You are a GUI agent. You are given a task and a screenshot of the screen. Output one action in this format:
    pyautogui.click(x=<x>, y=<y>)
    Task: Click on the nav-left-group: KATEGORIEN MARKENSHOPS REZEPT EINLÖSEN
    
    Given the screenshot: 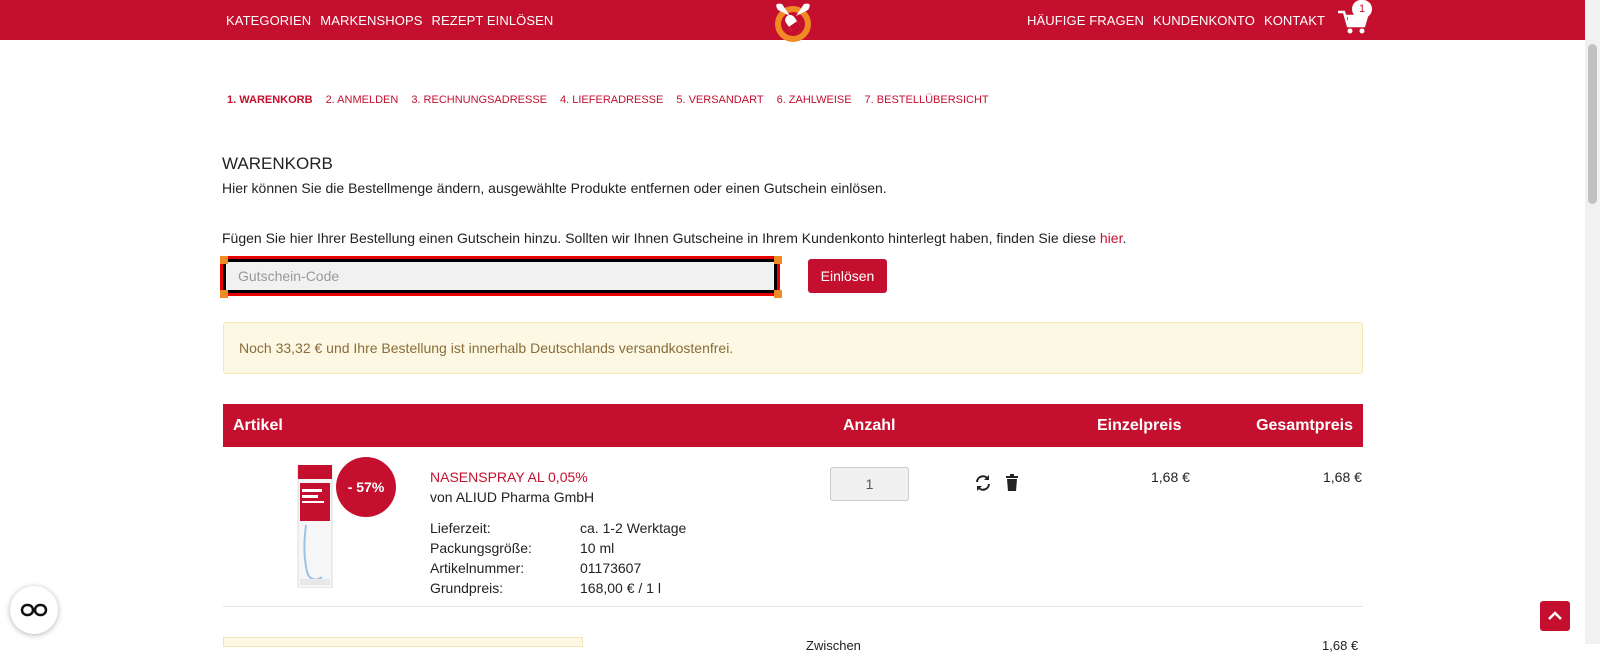 What is the action you would take?
    pyautogui.click(x=389, y=20)
    